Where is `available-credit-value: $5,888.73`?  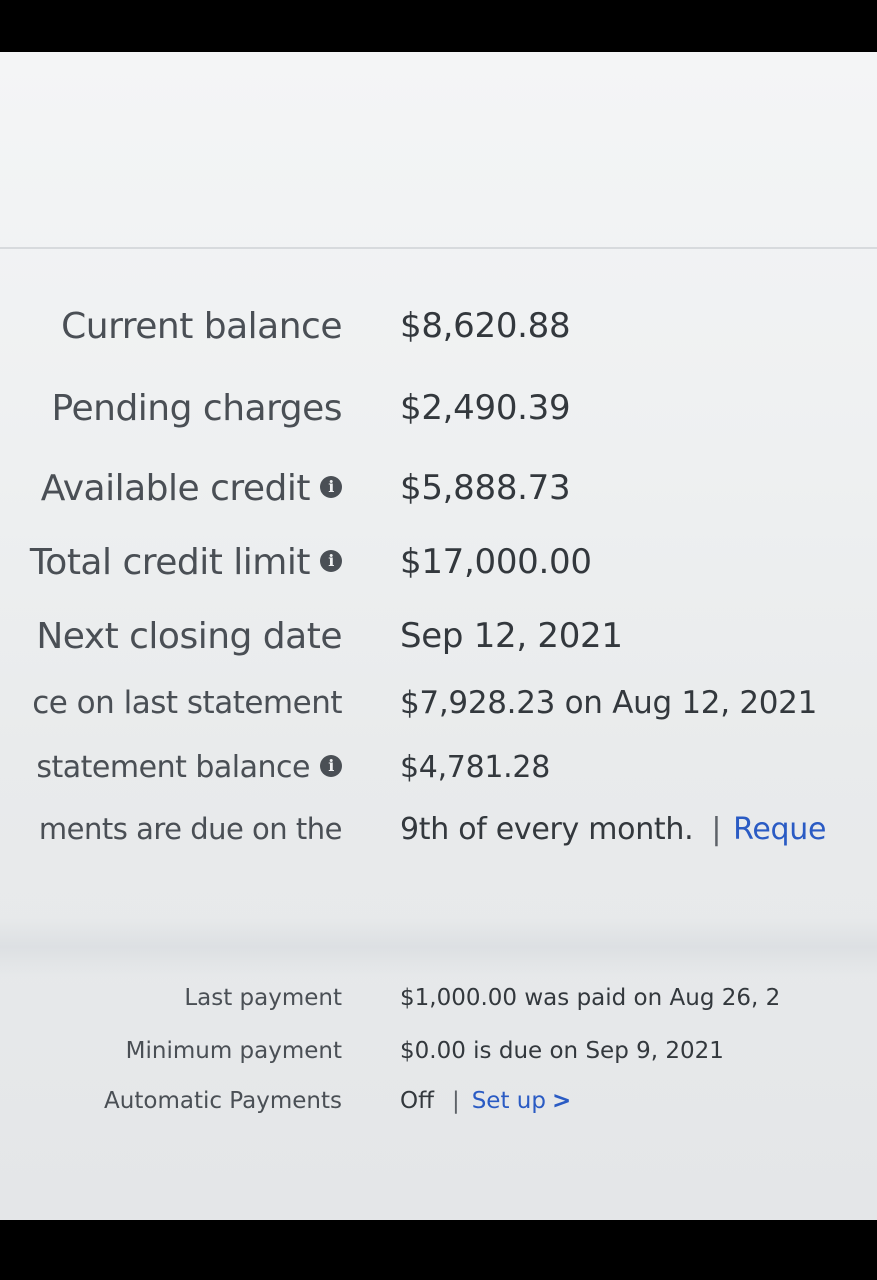 available-credit-value: $5,888.73 is located at coordinates (485, 488).